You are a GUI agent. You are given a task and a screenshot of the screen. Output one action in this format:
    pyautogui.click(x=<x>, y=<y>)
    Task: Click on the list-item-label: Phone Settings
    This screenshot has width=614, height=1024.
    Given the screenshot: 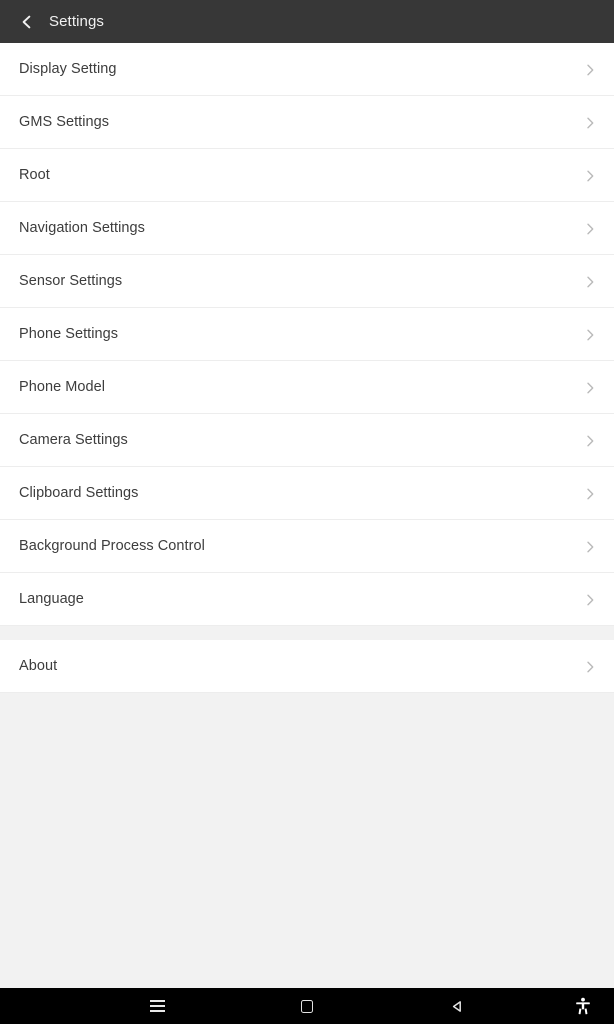 What is the action you would take?
    pyautogui.click(x=69, y=334)
    